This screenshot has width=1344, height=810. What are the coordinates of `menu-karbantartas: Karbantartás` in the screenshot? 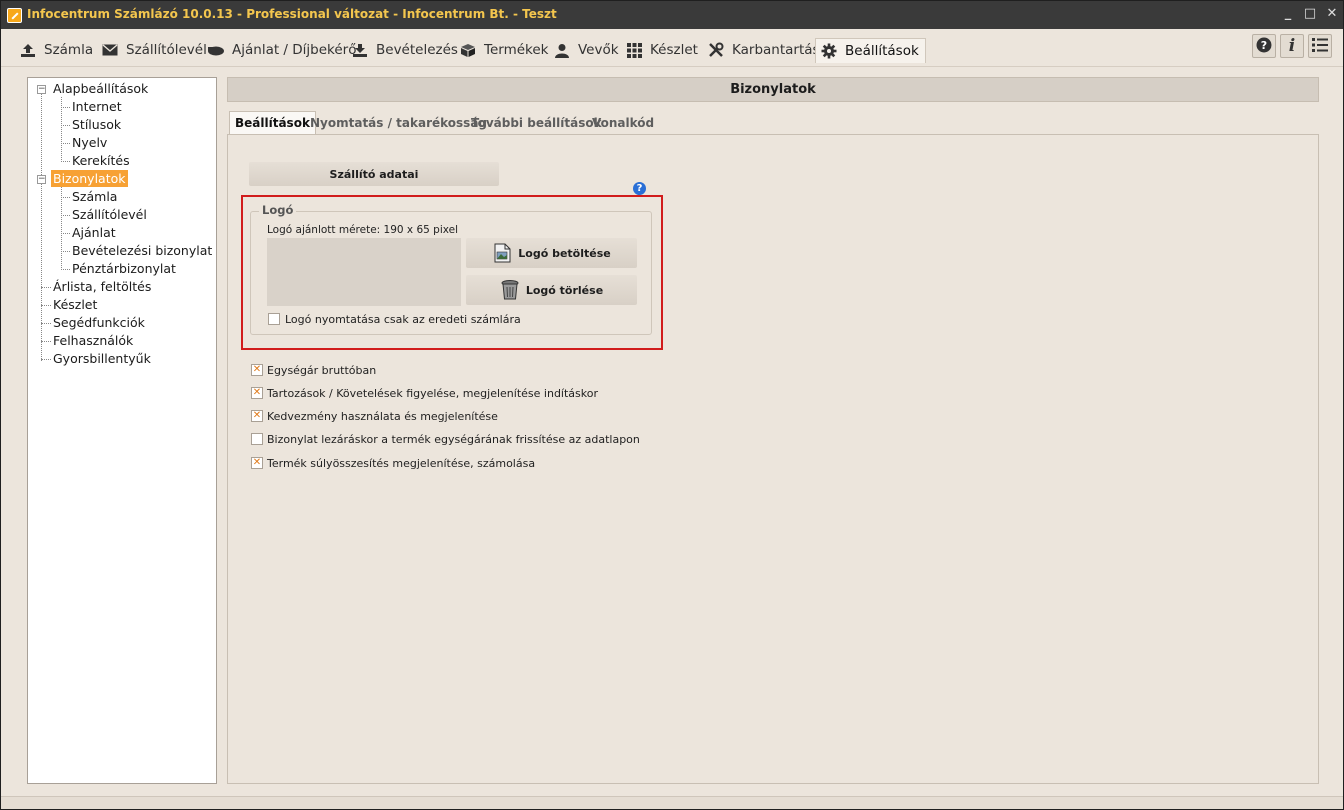 It's located at (763, 50).